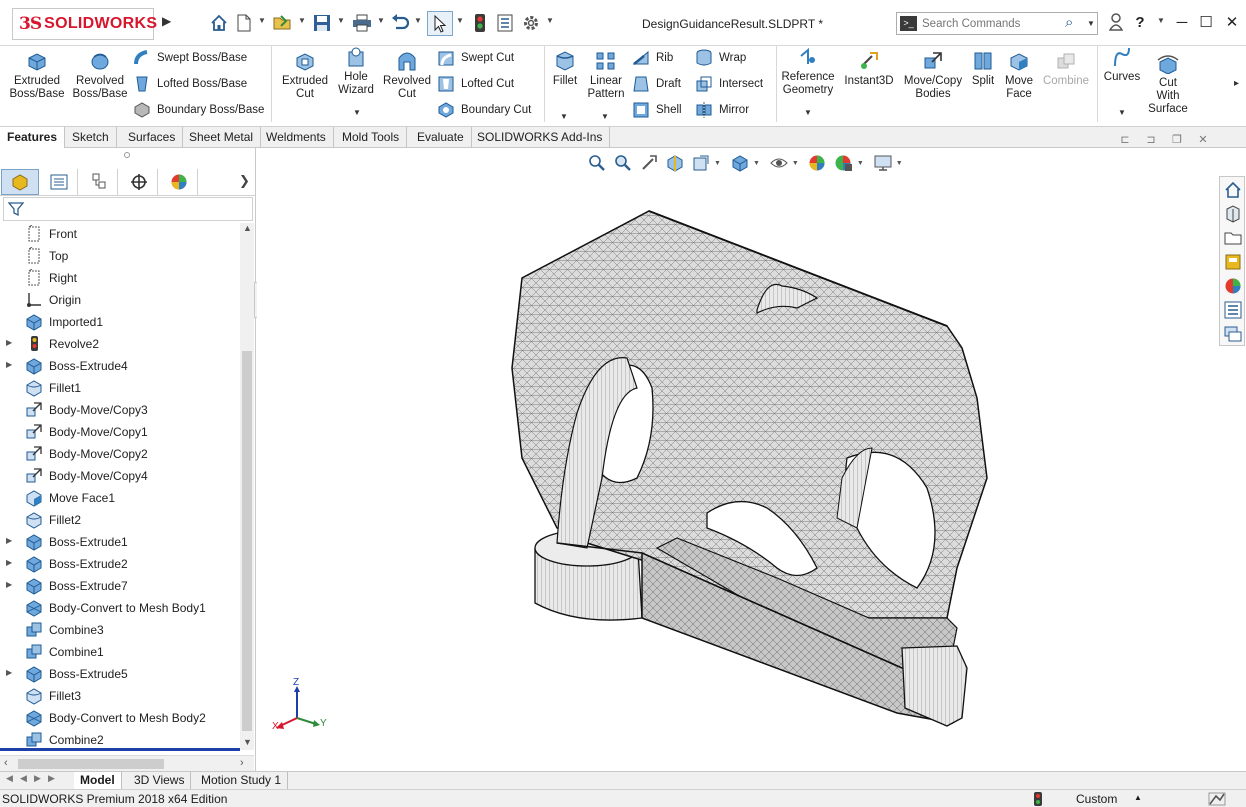 This screenshot has width=1246, height=807. Describe the element at coordinates (1177, 142) in the screenshot. I see `viewport-maximize-icon: ❐` at that location.